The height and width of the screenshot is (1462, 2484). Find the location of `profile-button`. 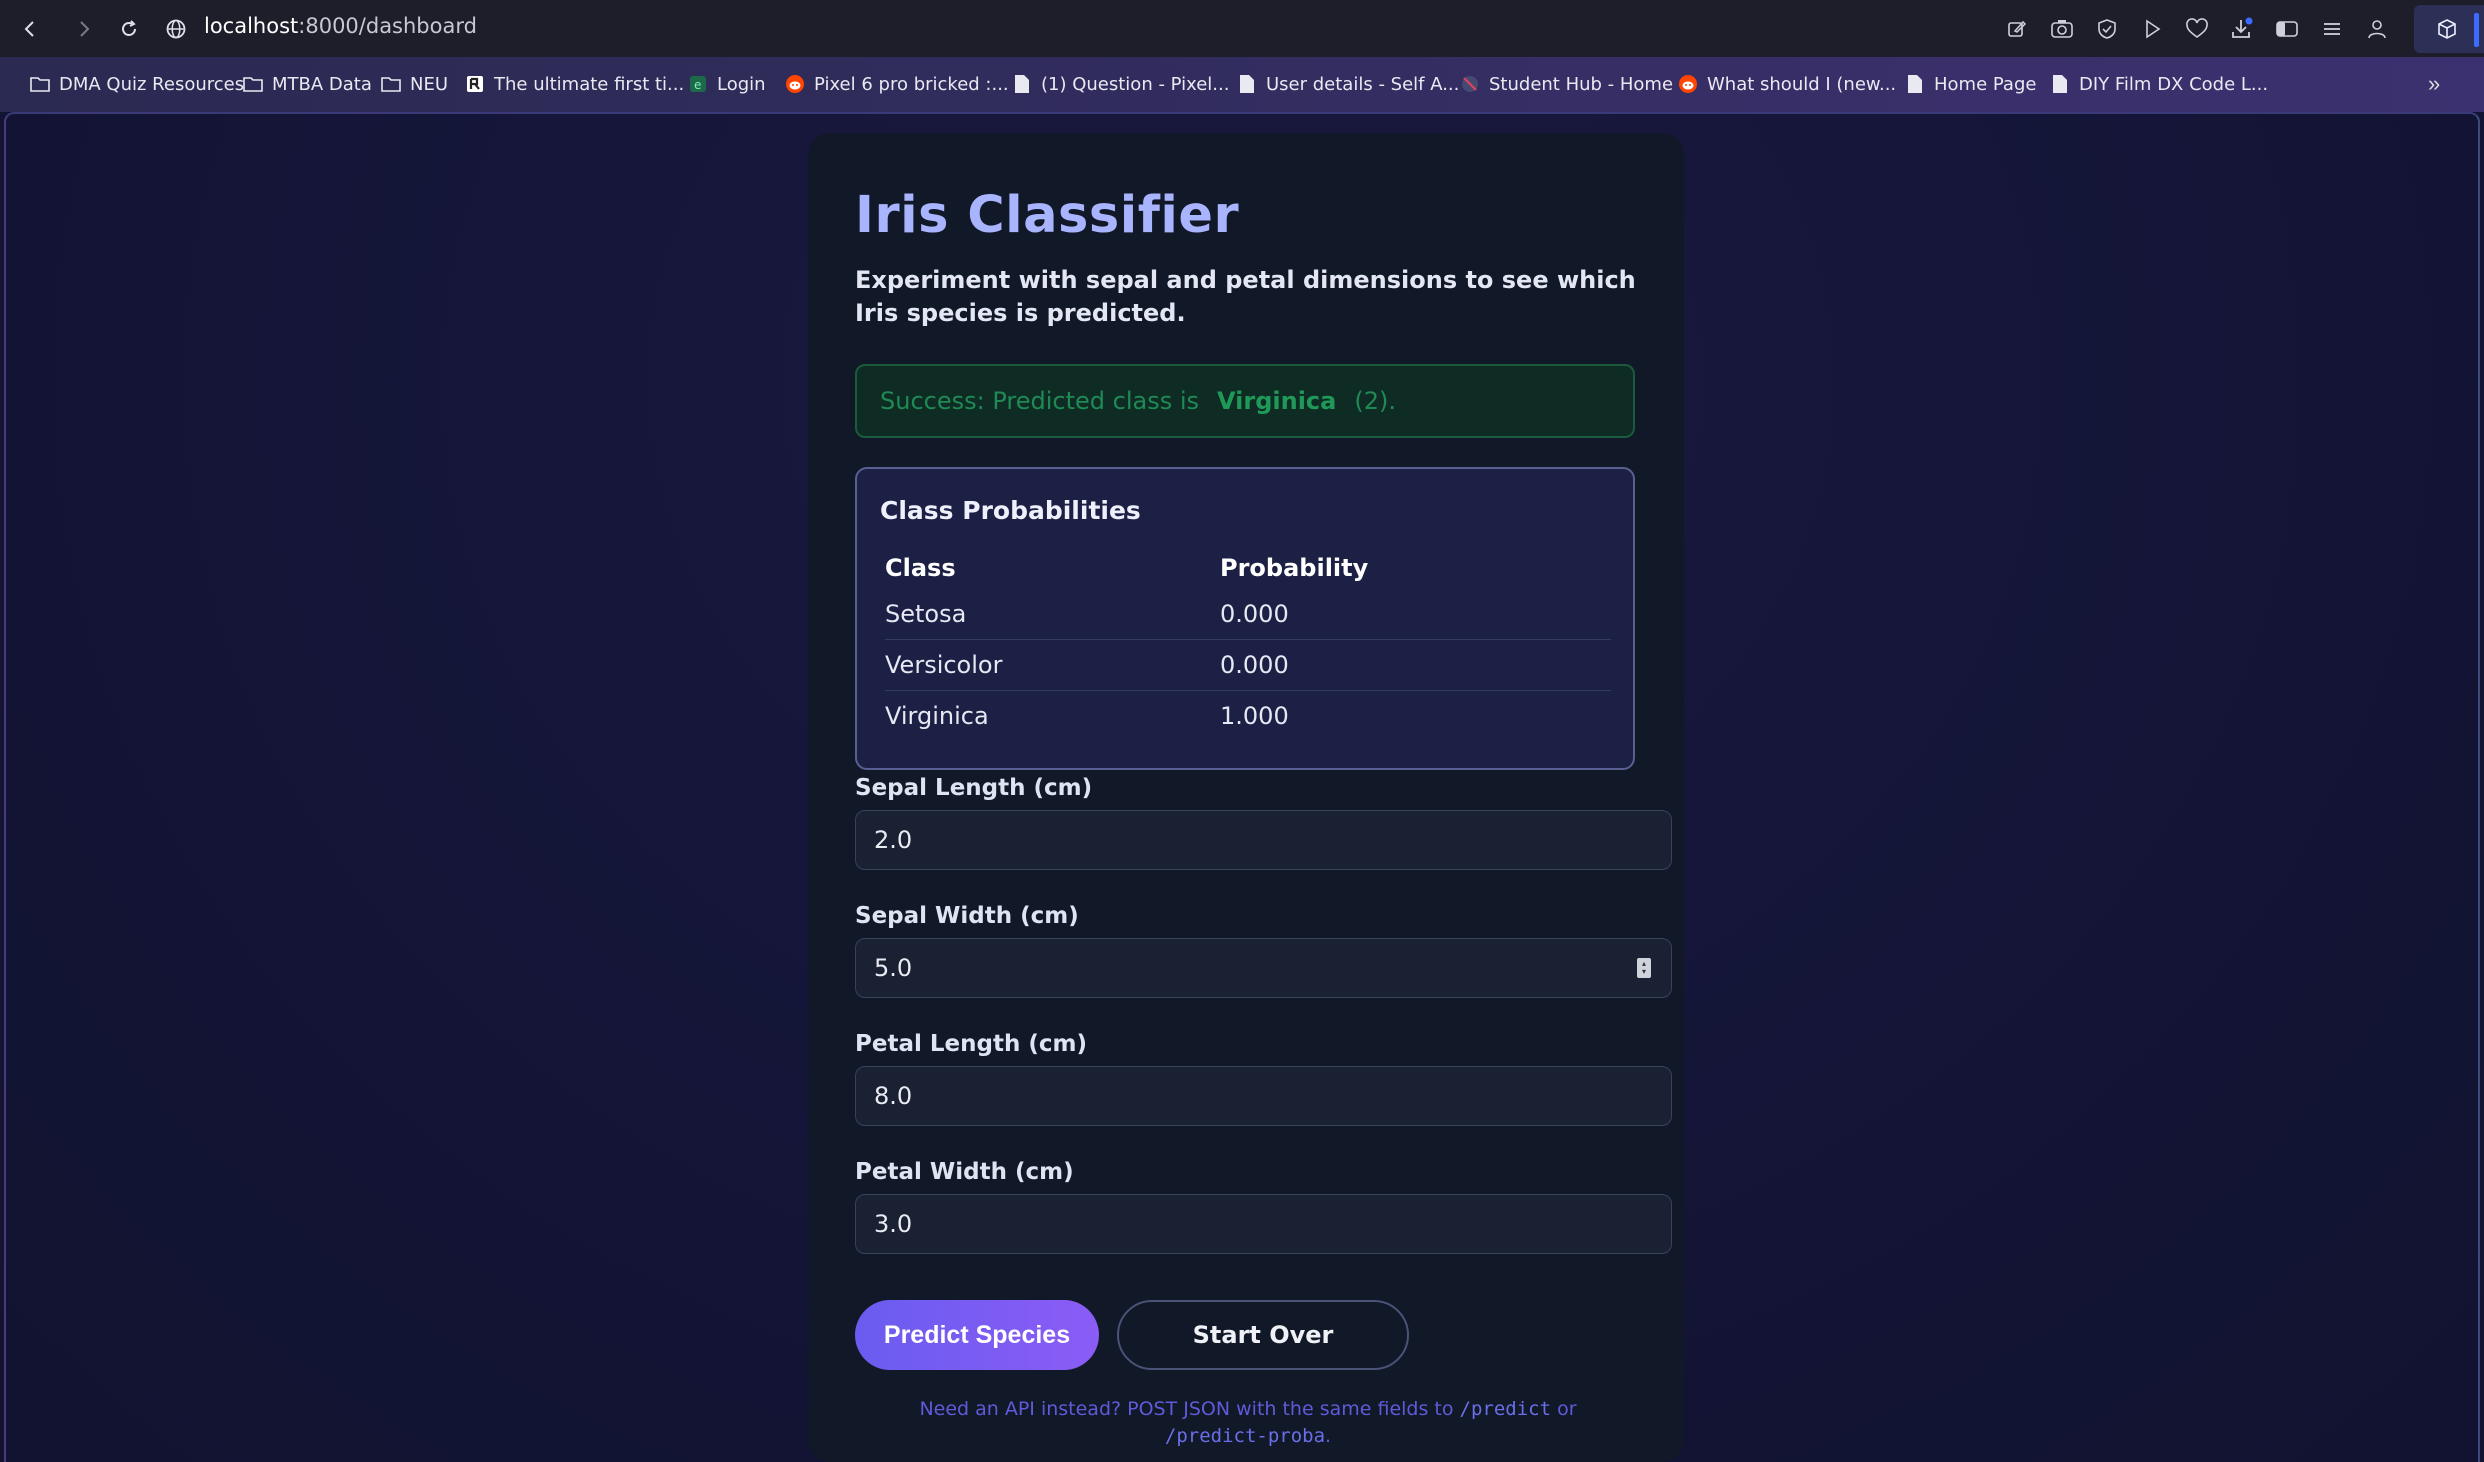

profile-button is located at coordinates (2377, 29).